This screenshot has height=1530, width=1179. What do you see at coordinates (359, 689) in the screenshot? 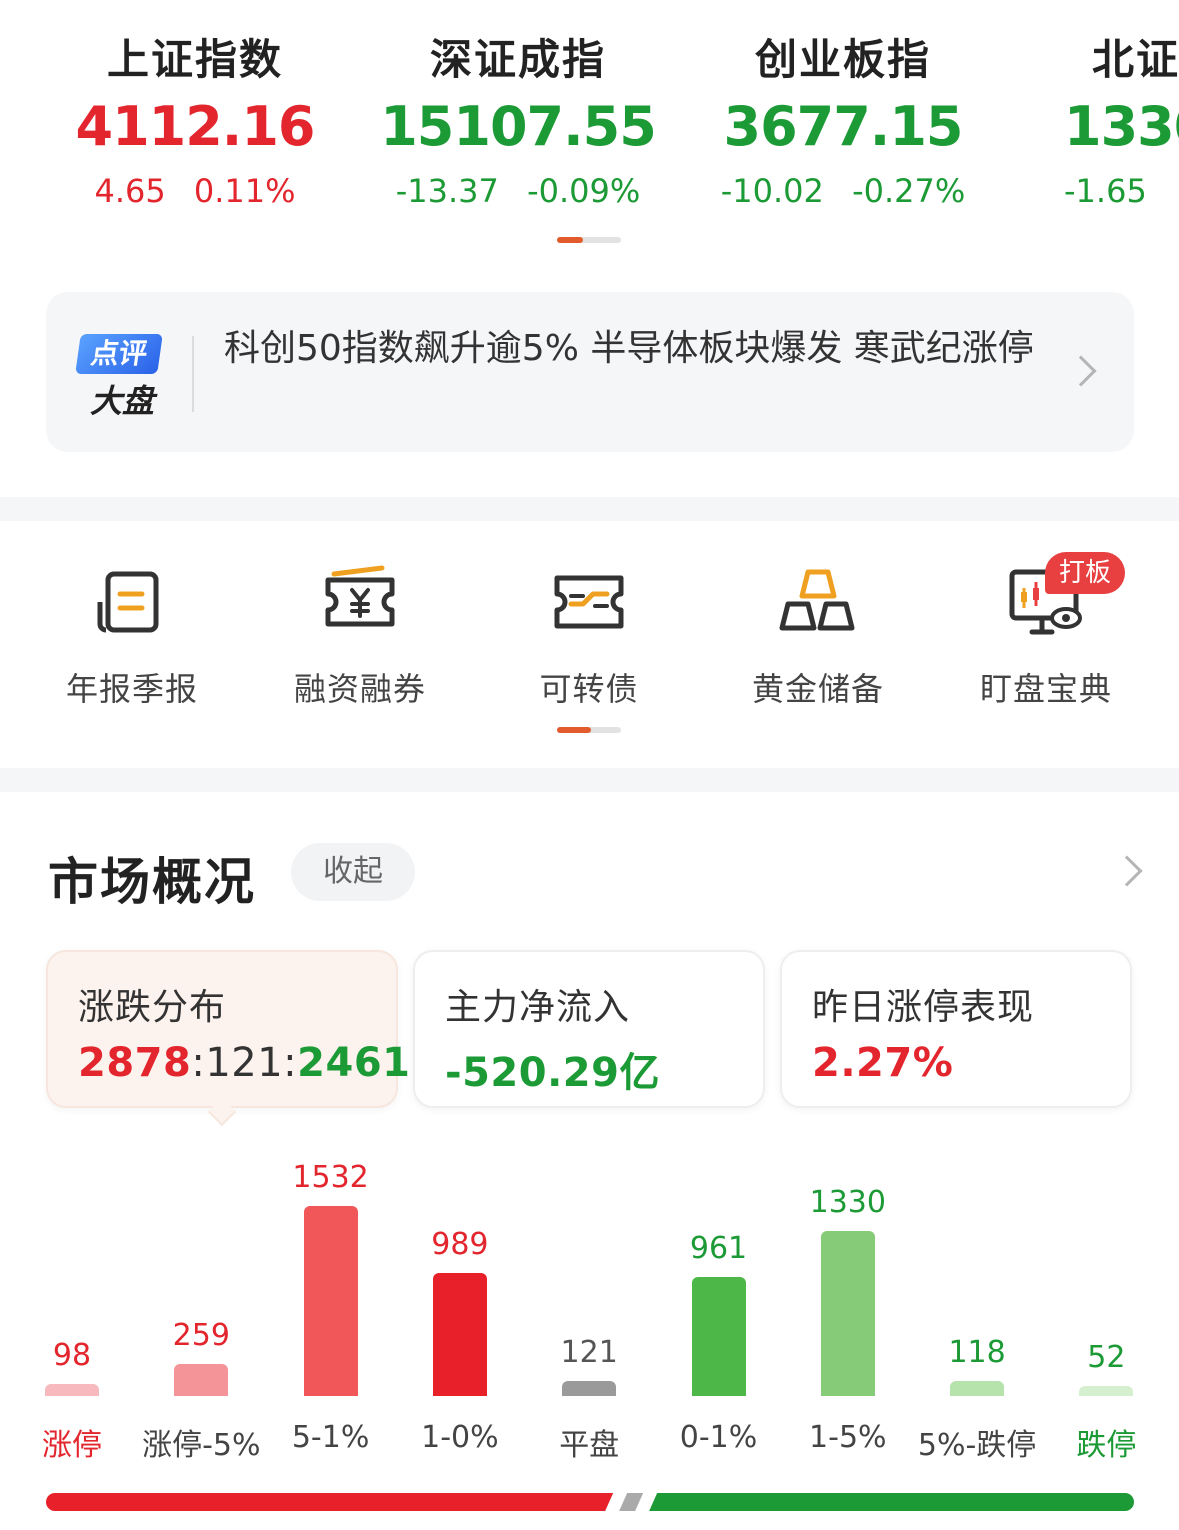
I see `tool-label: 融资融券` at bounding box center [359, 689].